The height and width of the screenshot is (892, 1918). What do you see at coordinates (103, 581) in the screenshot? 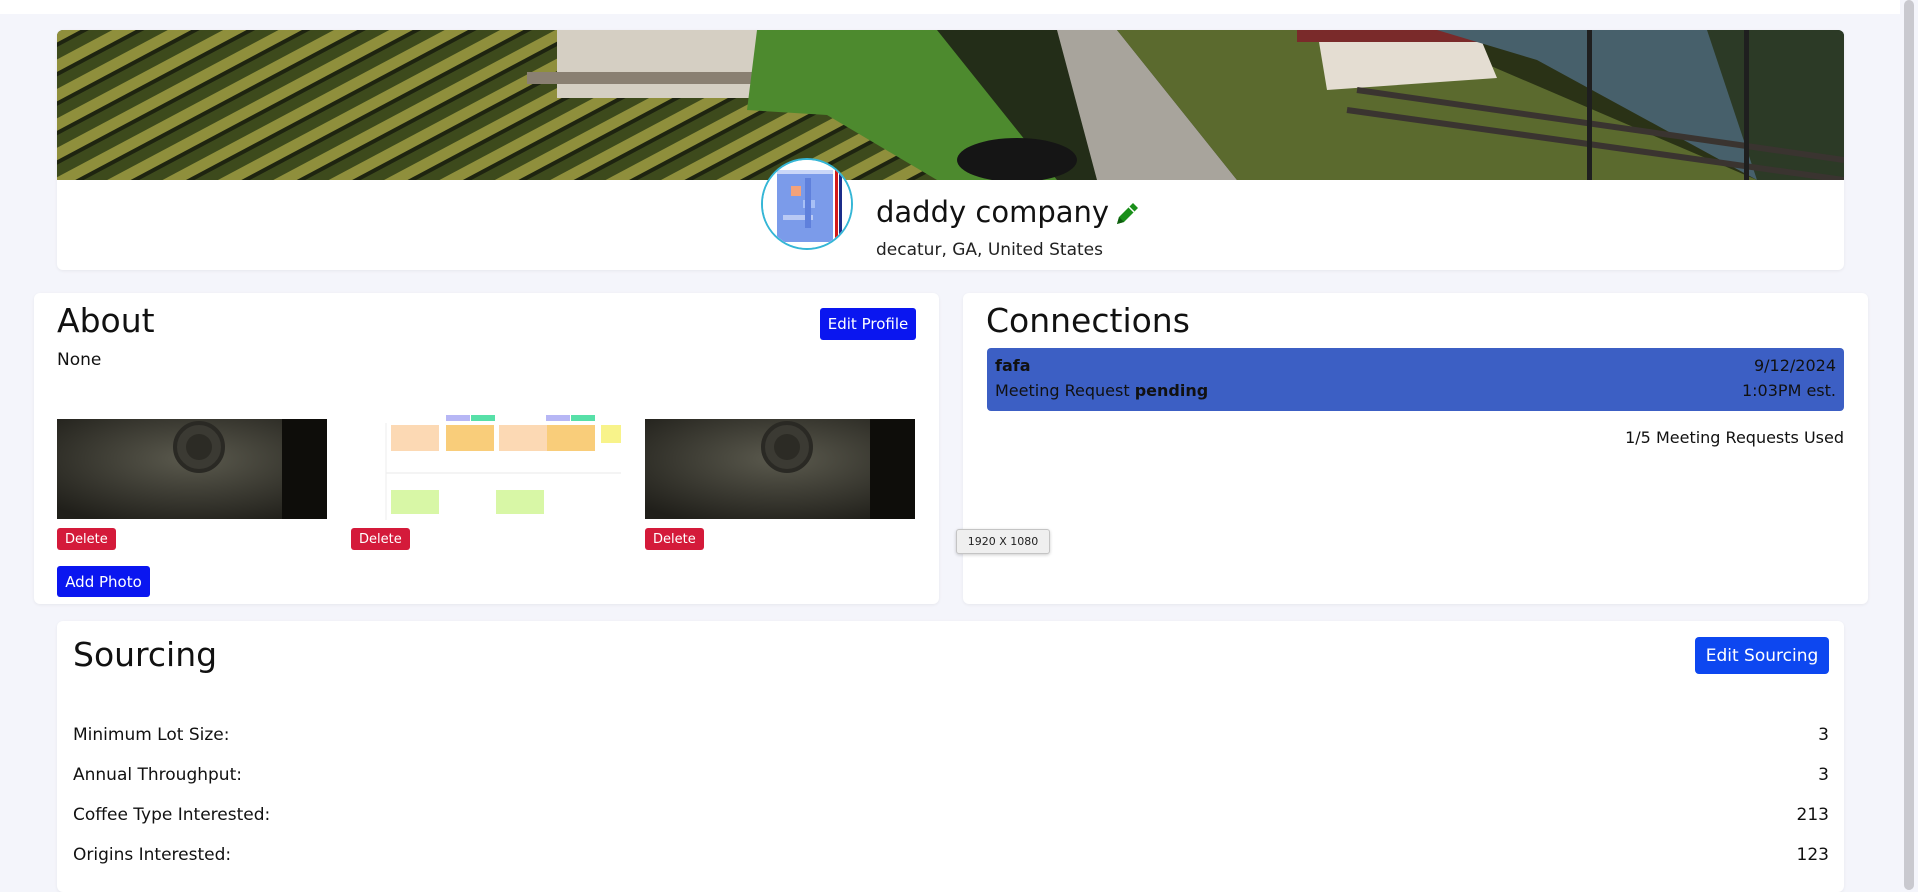
I see `add-photo-button: Add Photo` at bounding box center [103, 581].